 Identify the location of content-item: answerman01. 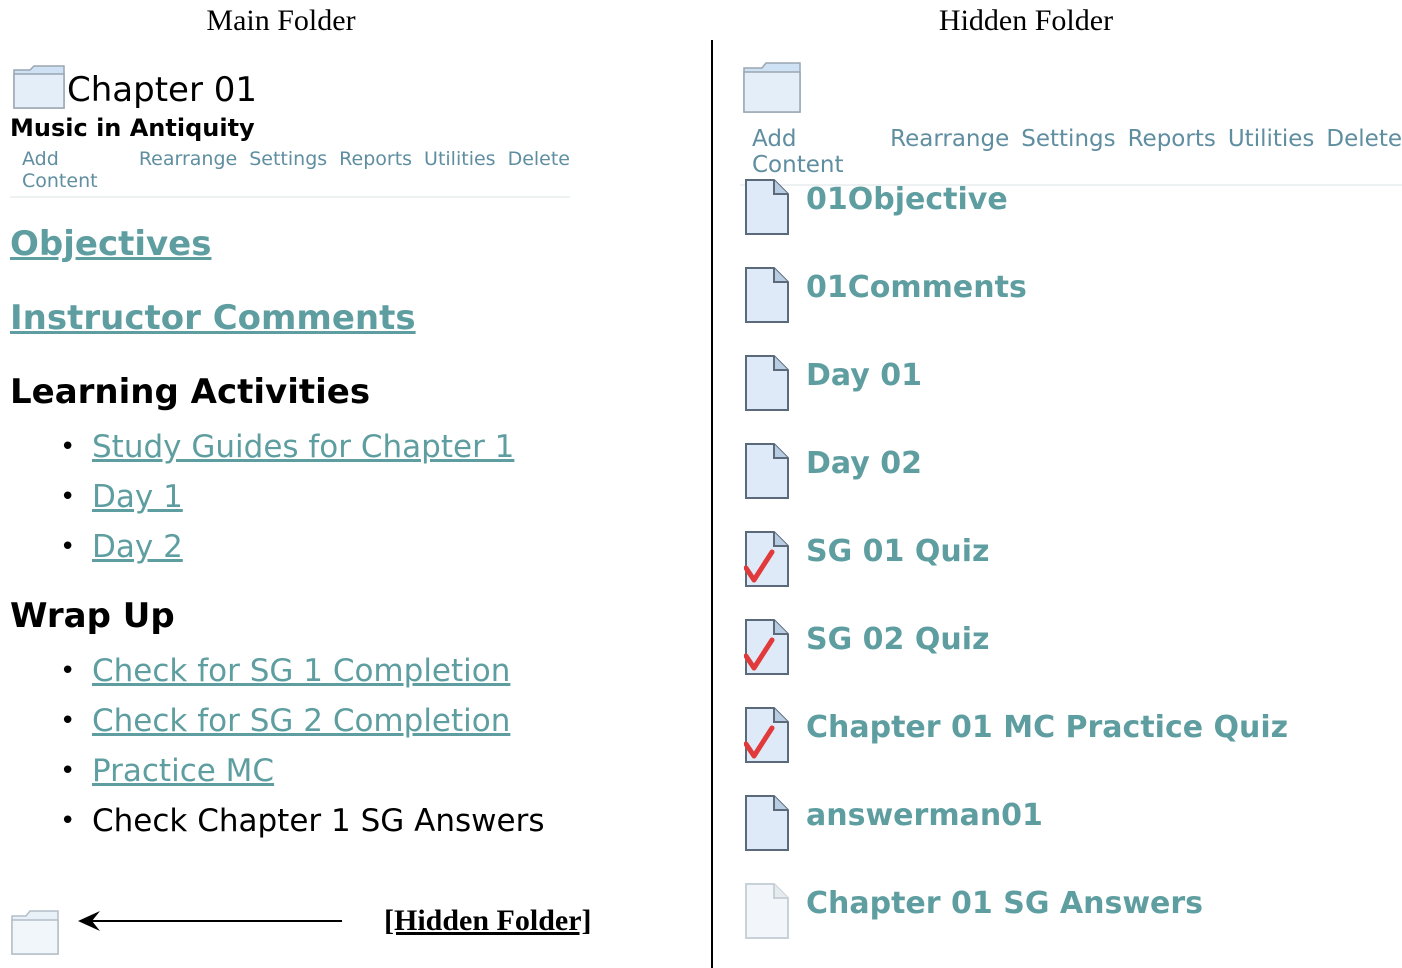
(893, 822).